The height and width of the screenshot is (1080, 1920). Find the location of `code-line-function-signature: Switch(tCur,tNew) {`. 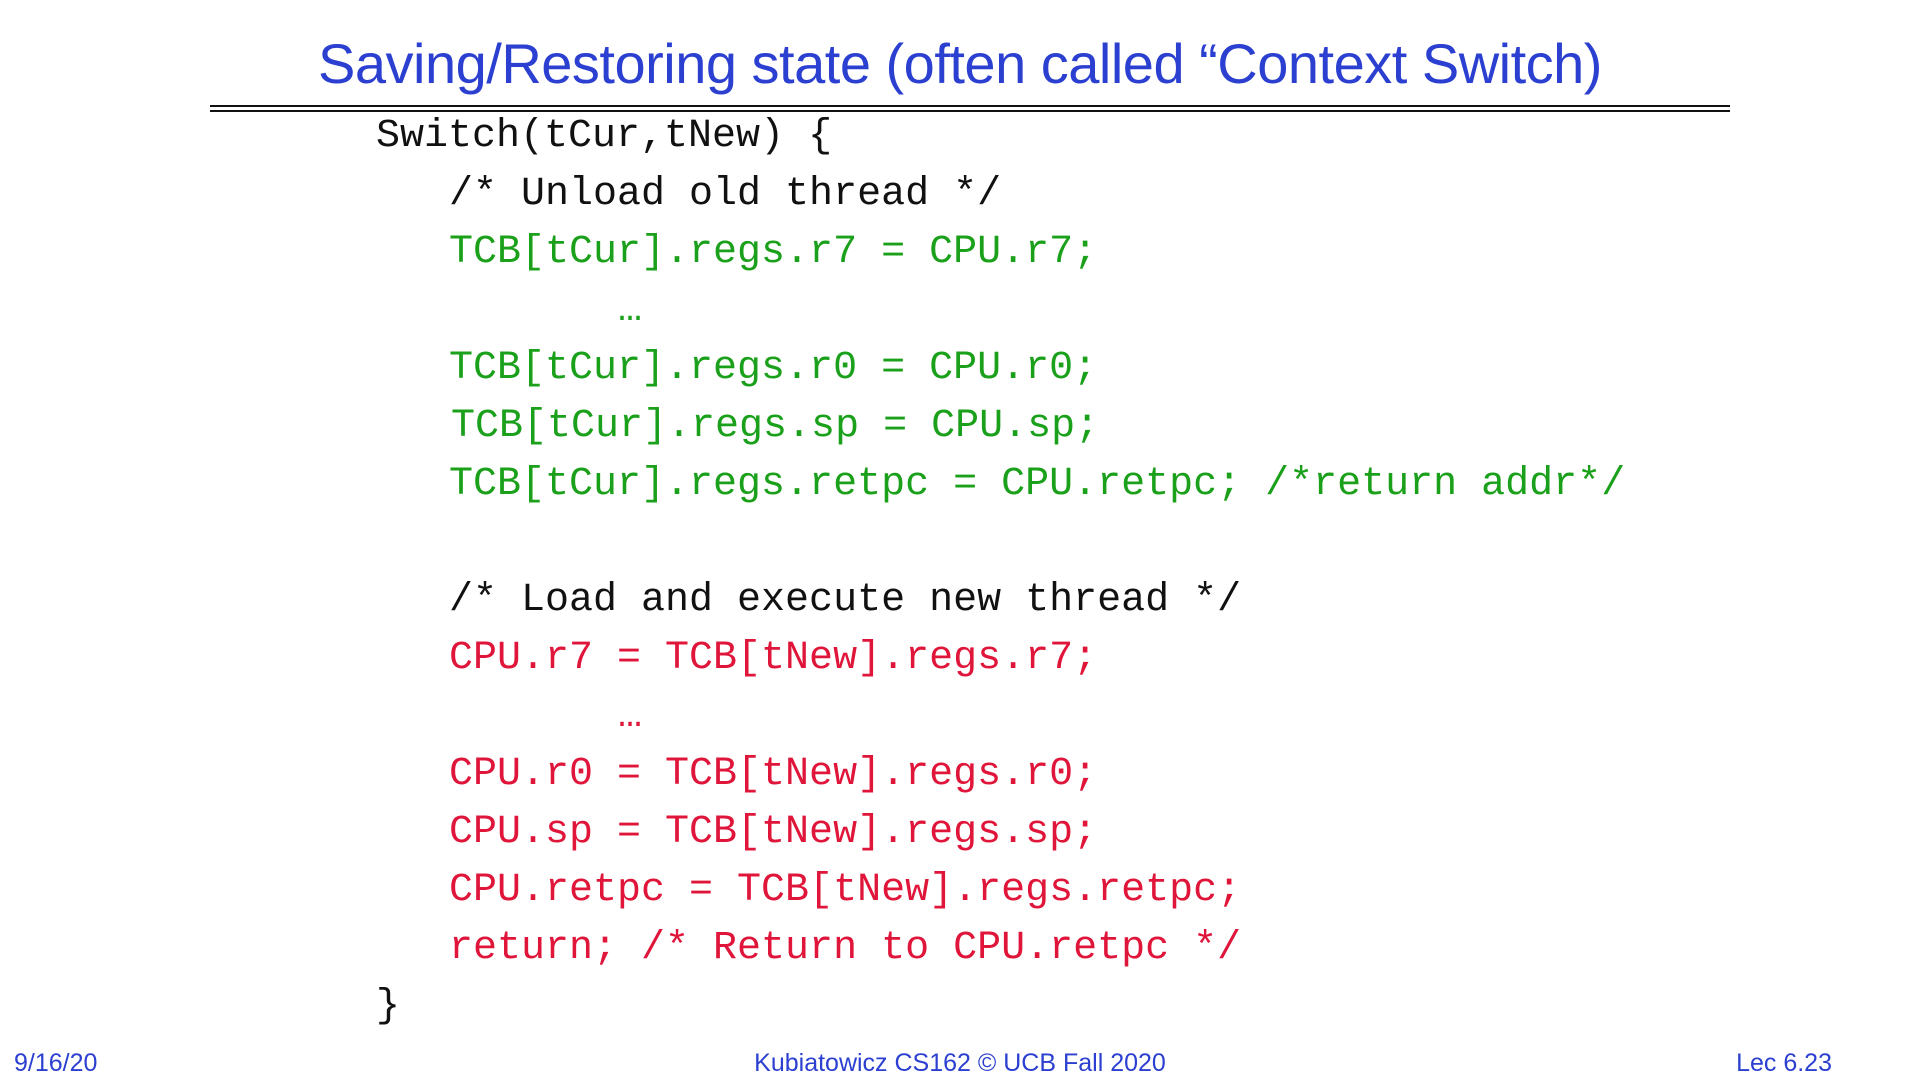

code-line-function-signature: Switch(tCur,tNew) { is located at coordinates (604, 136).